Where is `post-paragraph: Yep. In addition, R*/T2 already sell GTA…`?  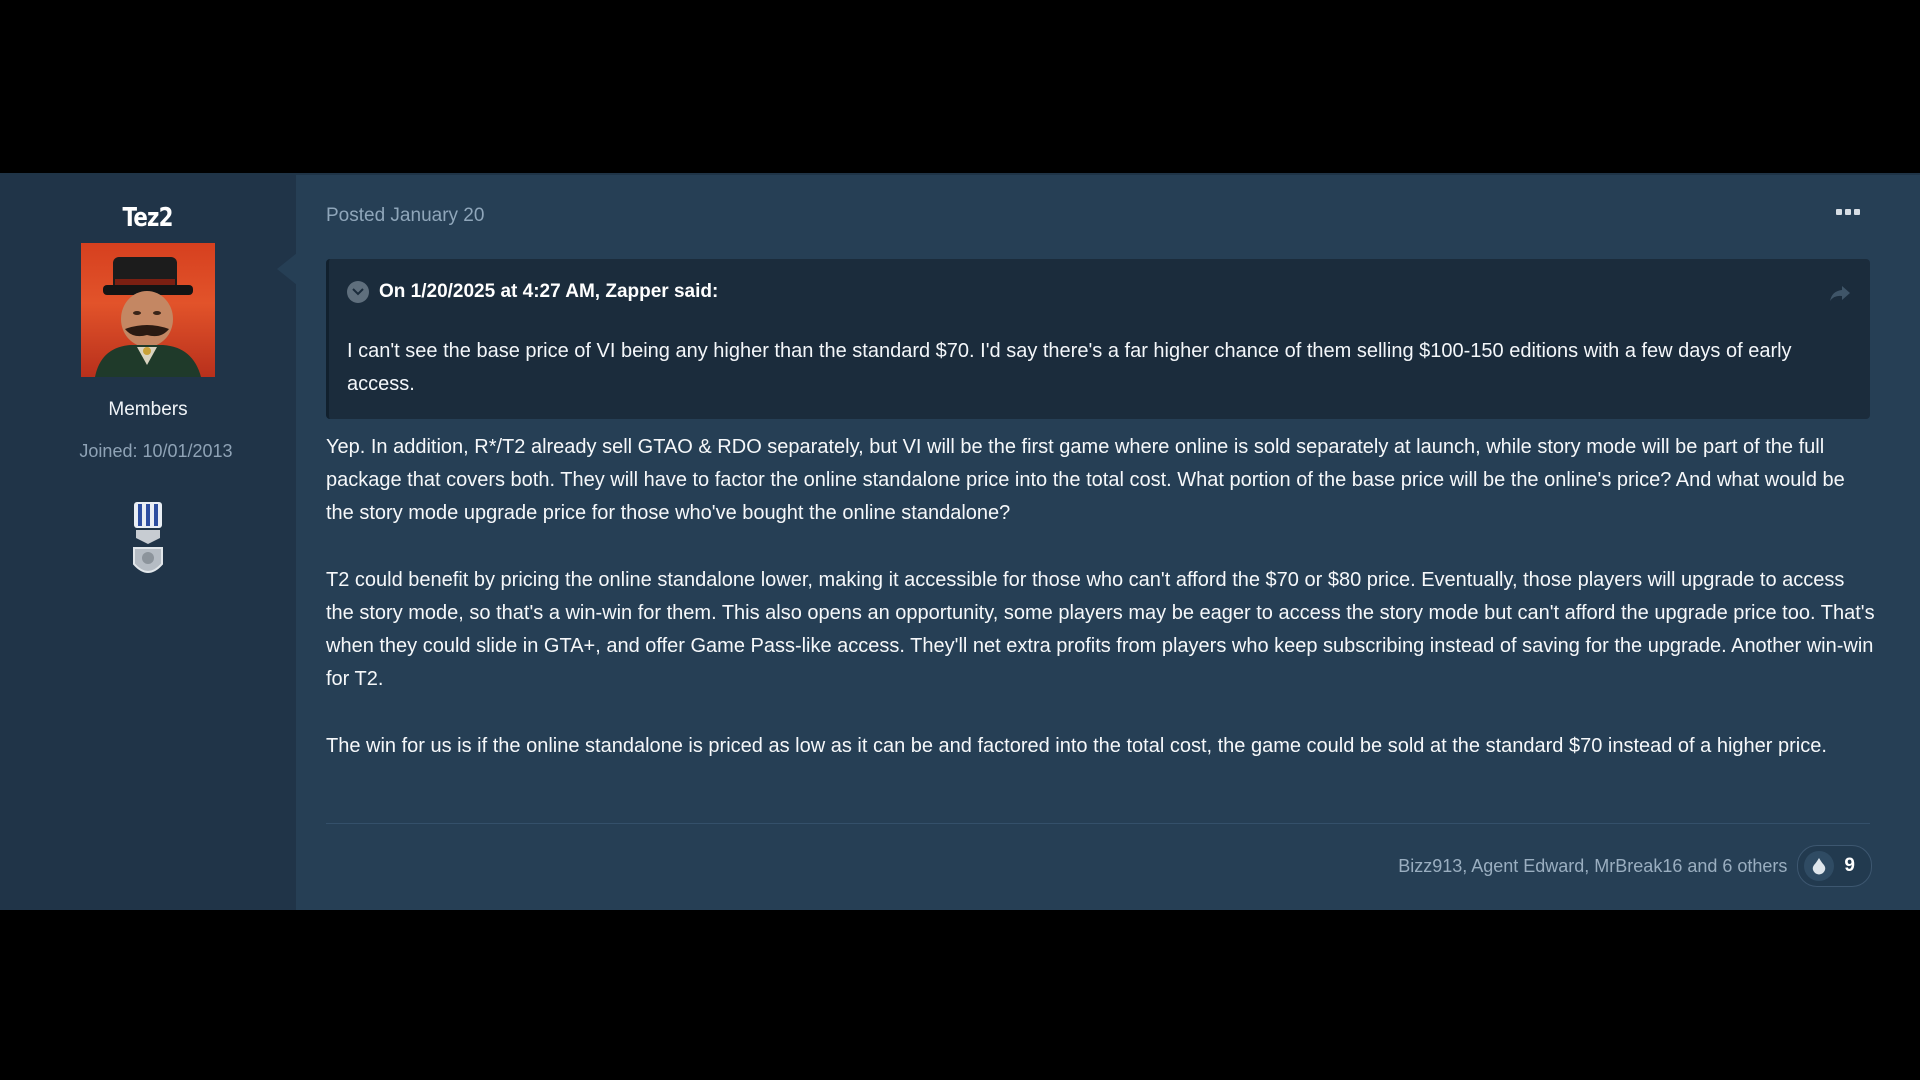
post-paragraph: Yep. In addition, R*/T2 already sell GTA… is located at coordinates (1085, 480).